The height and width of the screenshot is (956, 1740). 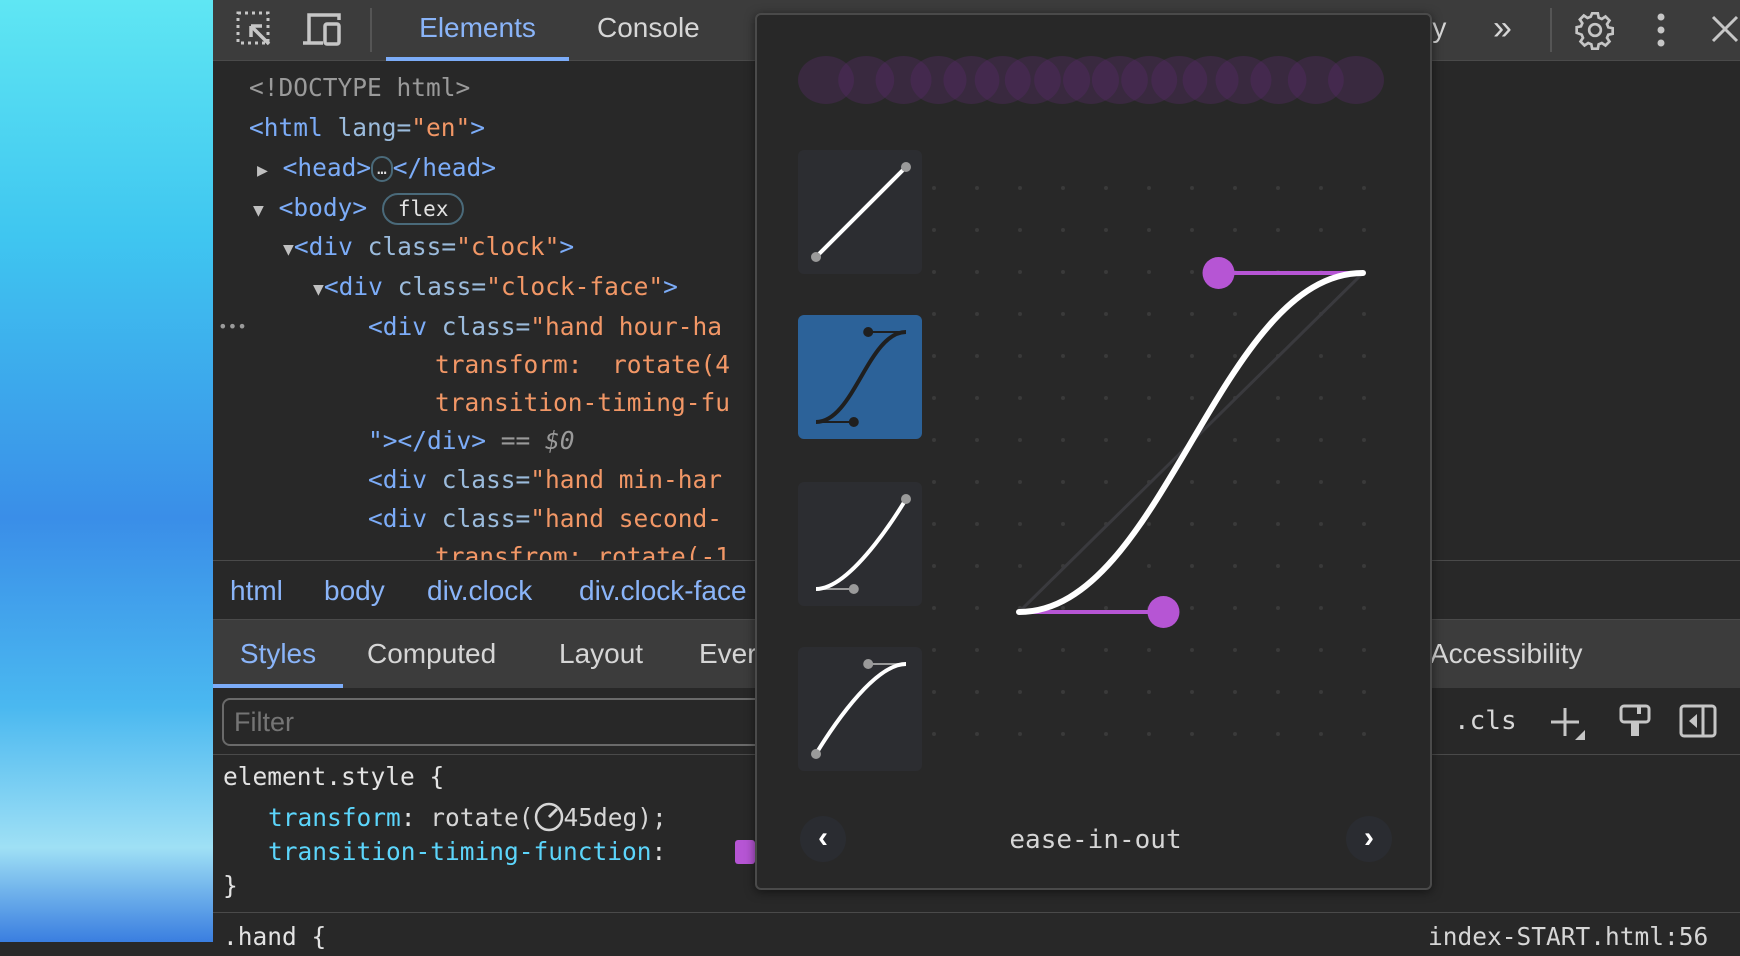 I want to click on preset-ease-in, so click(x=860, y=544).